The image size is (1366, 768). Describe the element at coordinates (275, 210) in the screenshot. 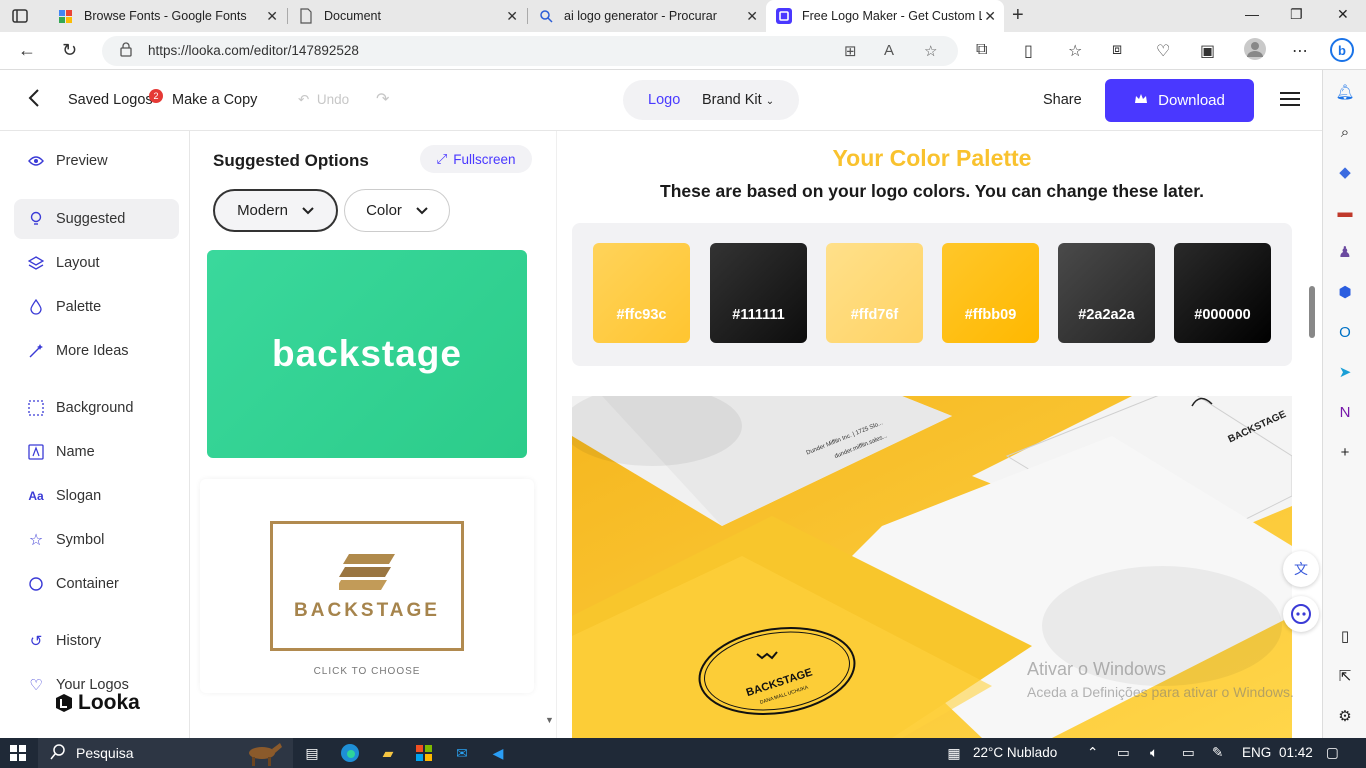

I see `style-dropdown: Modern` at that location.